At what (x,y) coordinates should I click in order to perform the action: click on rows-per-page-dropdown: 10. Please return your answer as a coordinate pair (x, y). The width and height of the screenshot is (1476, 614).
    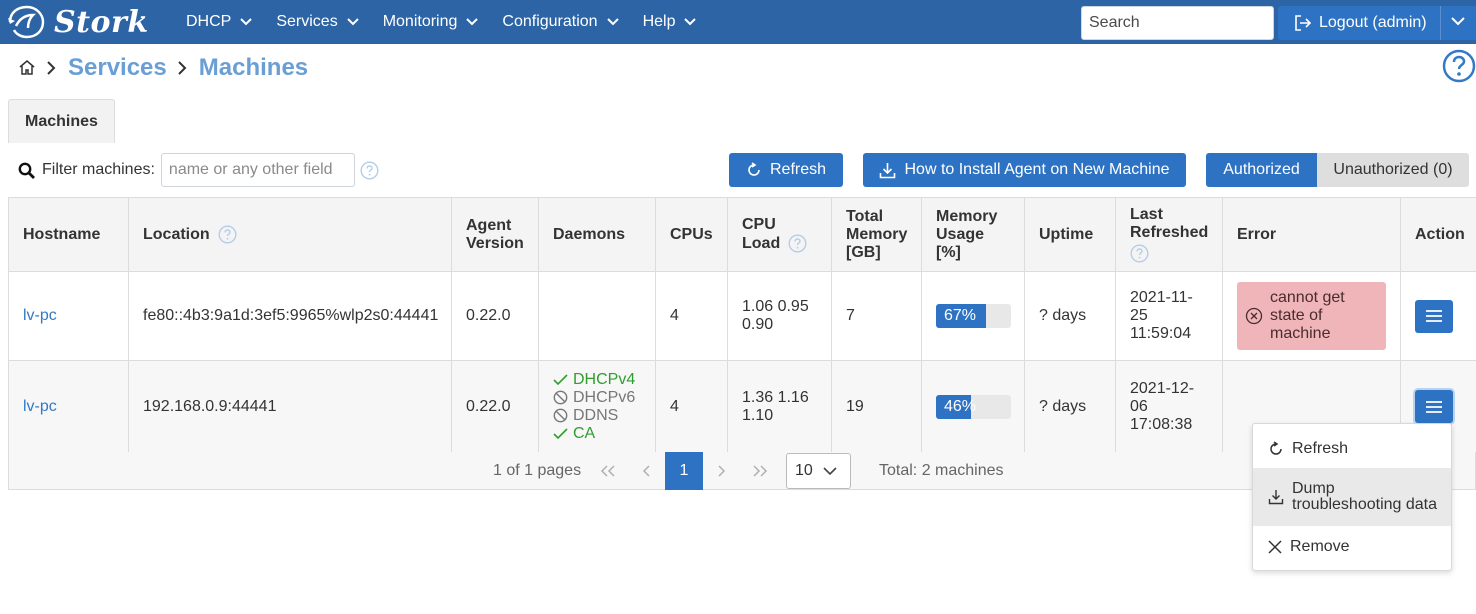
    Looking at the image, I should click on (818, 471).